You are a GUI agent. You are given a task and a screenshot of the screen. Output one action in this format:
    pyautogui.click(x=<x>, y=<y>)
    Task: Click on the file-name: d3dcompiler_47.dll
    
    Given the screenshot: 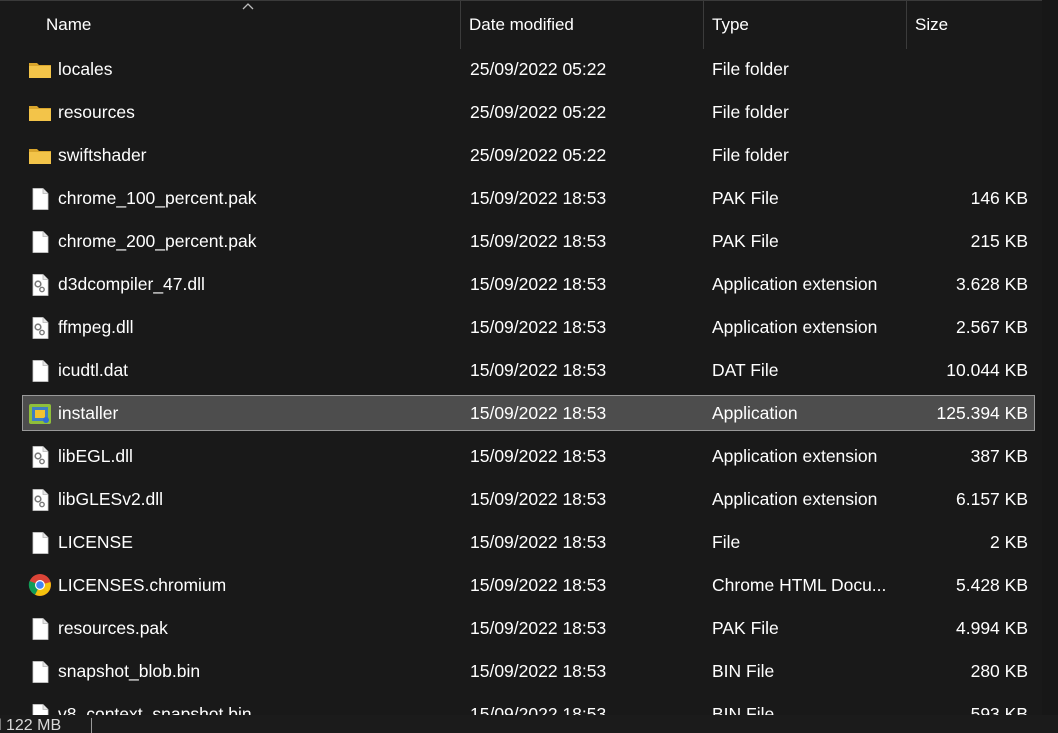 What is the action you would take?
    pyautogui.click(x=131, y=284)
    